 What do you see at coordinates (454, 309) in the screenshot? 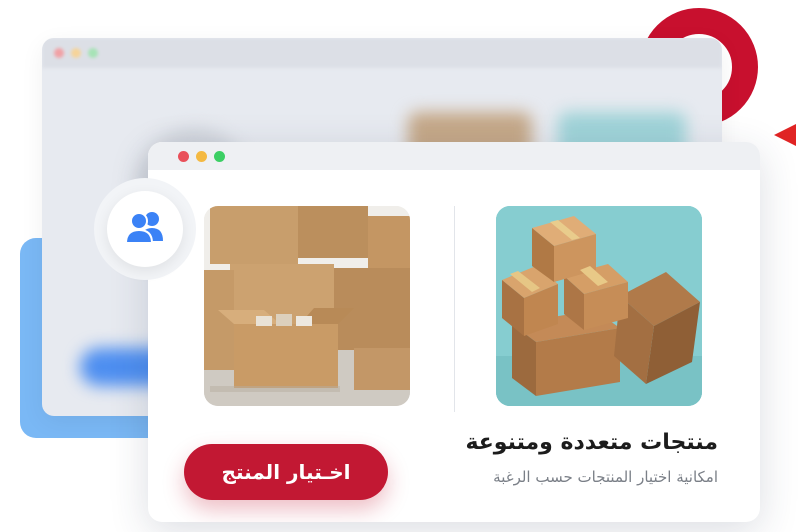
I see `cards-divider` at bounding box center [454, 309].